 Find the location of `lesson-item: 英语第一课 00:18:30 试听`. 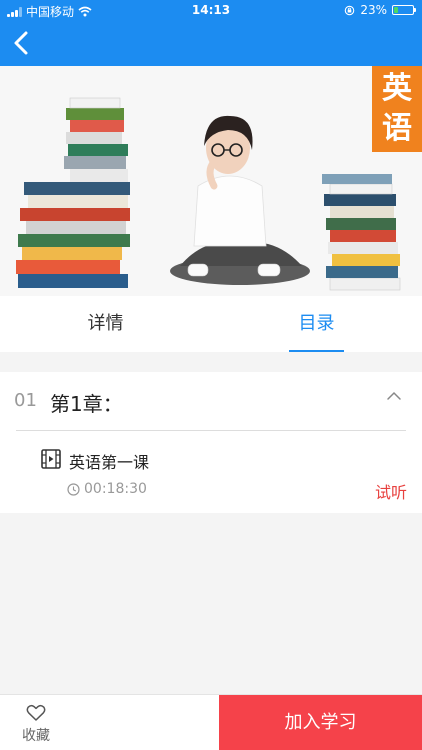

lesson-item: 英语第一课 00:18:30 试听 is located at coordinates (211, 472).